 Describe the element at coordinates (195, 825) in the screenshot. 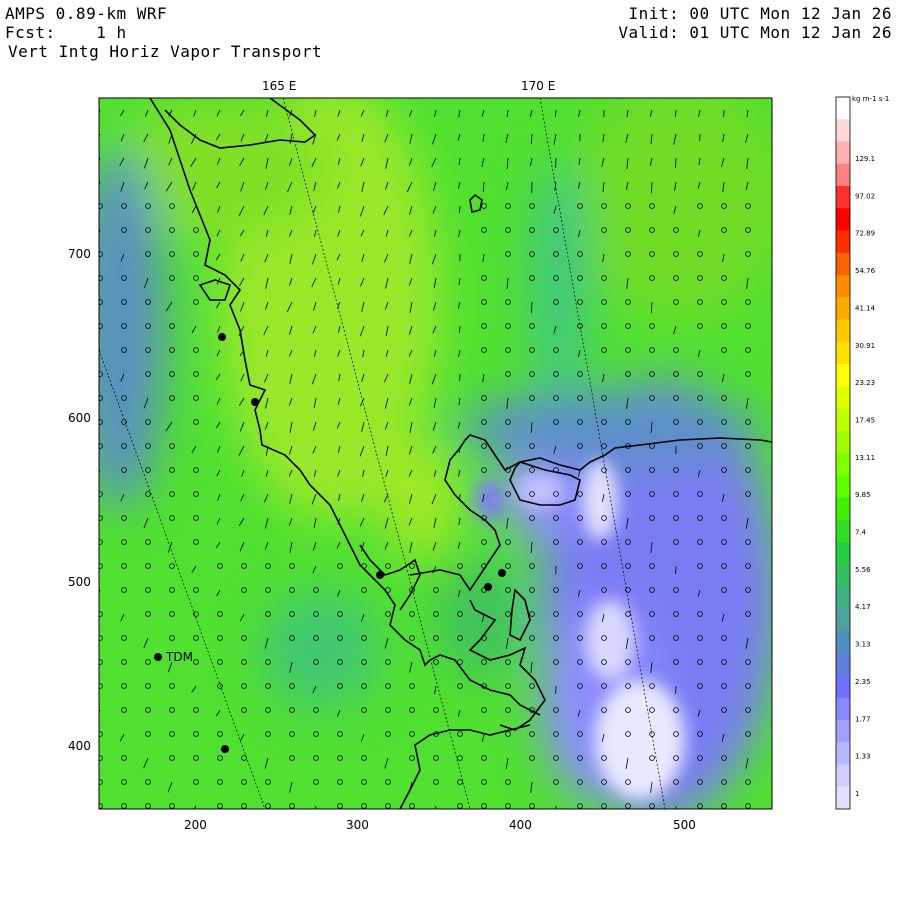

I see `x-tick-200: 200` at that location.